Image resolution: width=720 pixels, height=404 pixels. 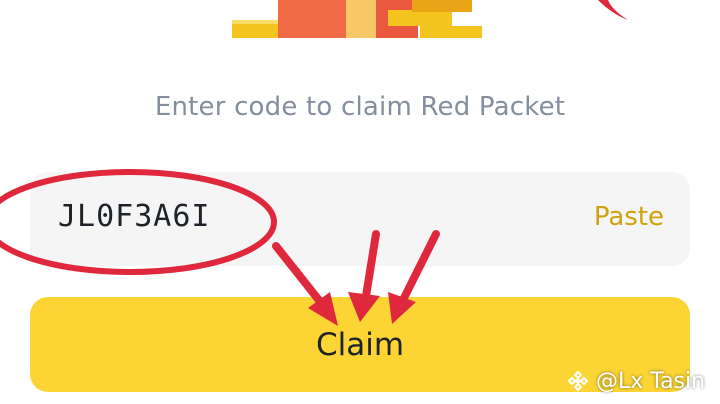 What do you see at coordinates (360, 107) in the screenshot?
I see `page-title: Enter code to claim Red Packet` at bounding box center [360, 107].